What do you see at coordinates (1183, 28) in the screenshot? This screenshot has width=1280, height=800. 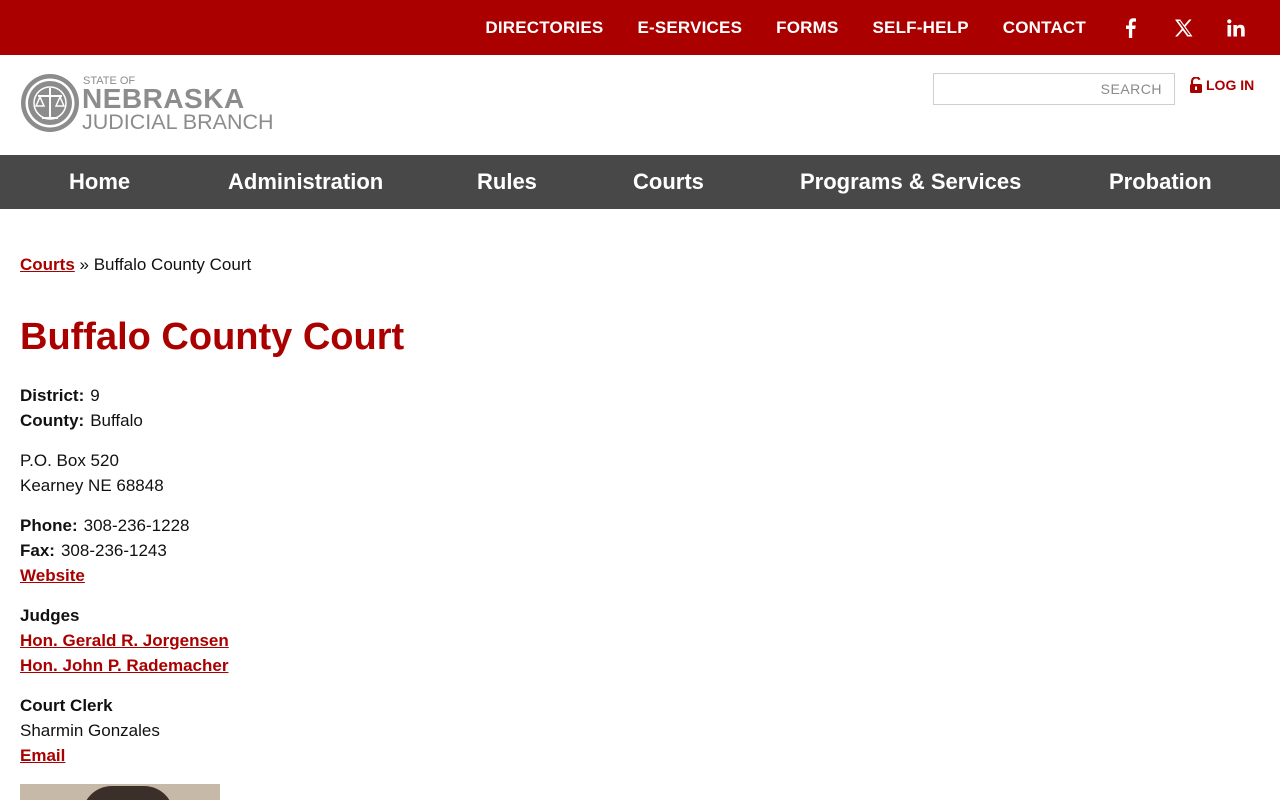 I see `x-twitter-icon` at bounding box center [1183, 28].